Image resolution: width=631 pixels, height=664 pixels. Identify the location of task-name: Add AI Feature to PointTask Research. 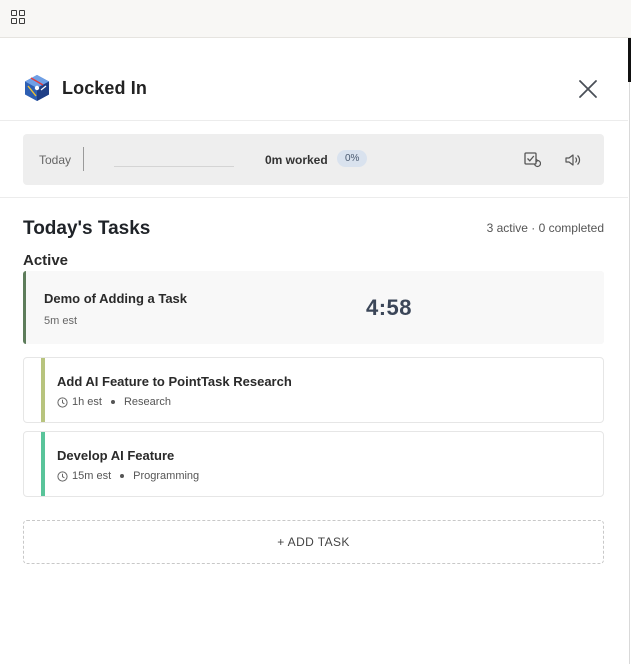
(174, 381).